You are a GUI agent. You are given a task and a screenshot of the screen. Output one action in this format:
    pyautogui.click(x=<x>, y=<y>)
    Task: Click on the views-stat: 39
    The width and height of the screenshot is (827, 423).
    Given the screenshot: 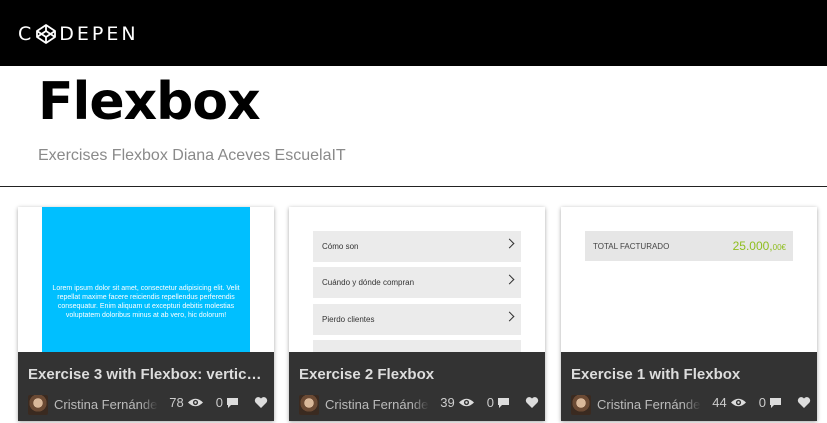 What is the action you would take?
    pyautogui.click(x=457, y=402)
    